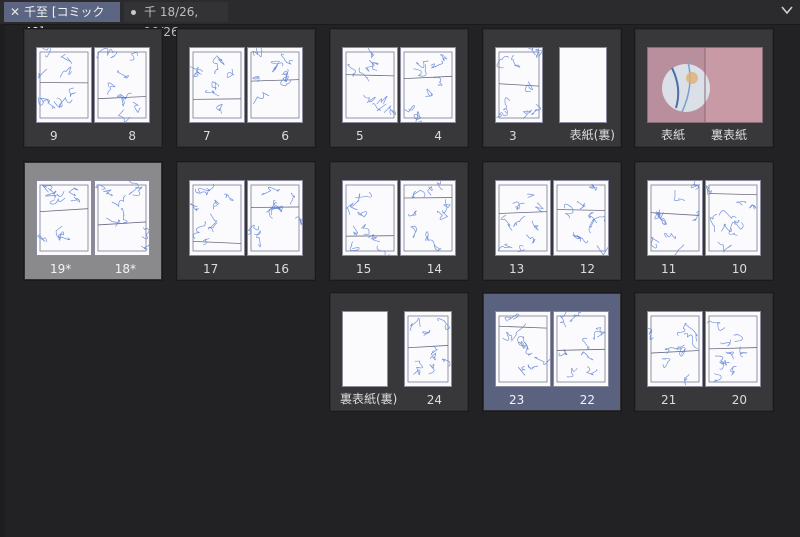  Describe the element at coordinates (364, 269) in the screenshot. I see `page-number-label: 15` at that location.